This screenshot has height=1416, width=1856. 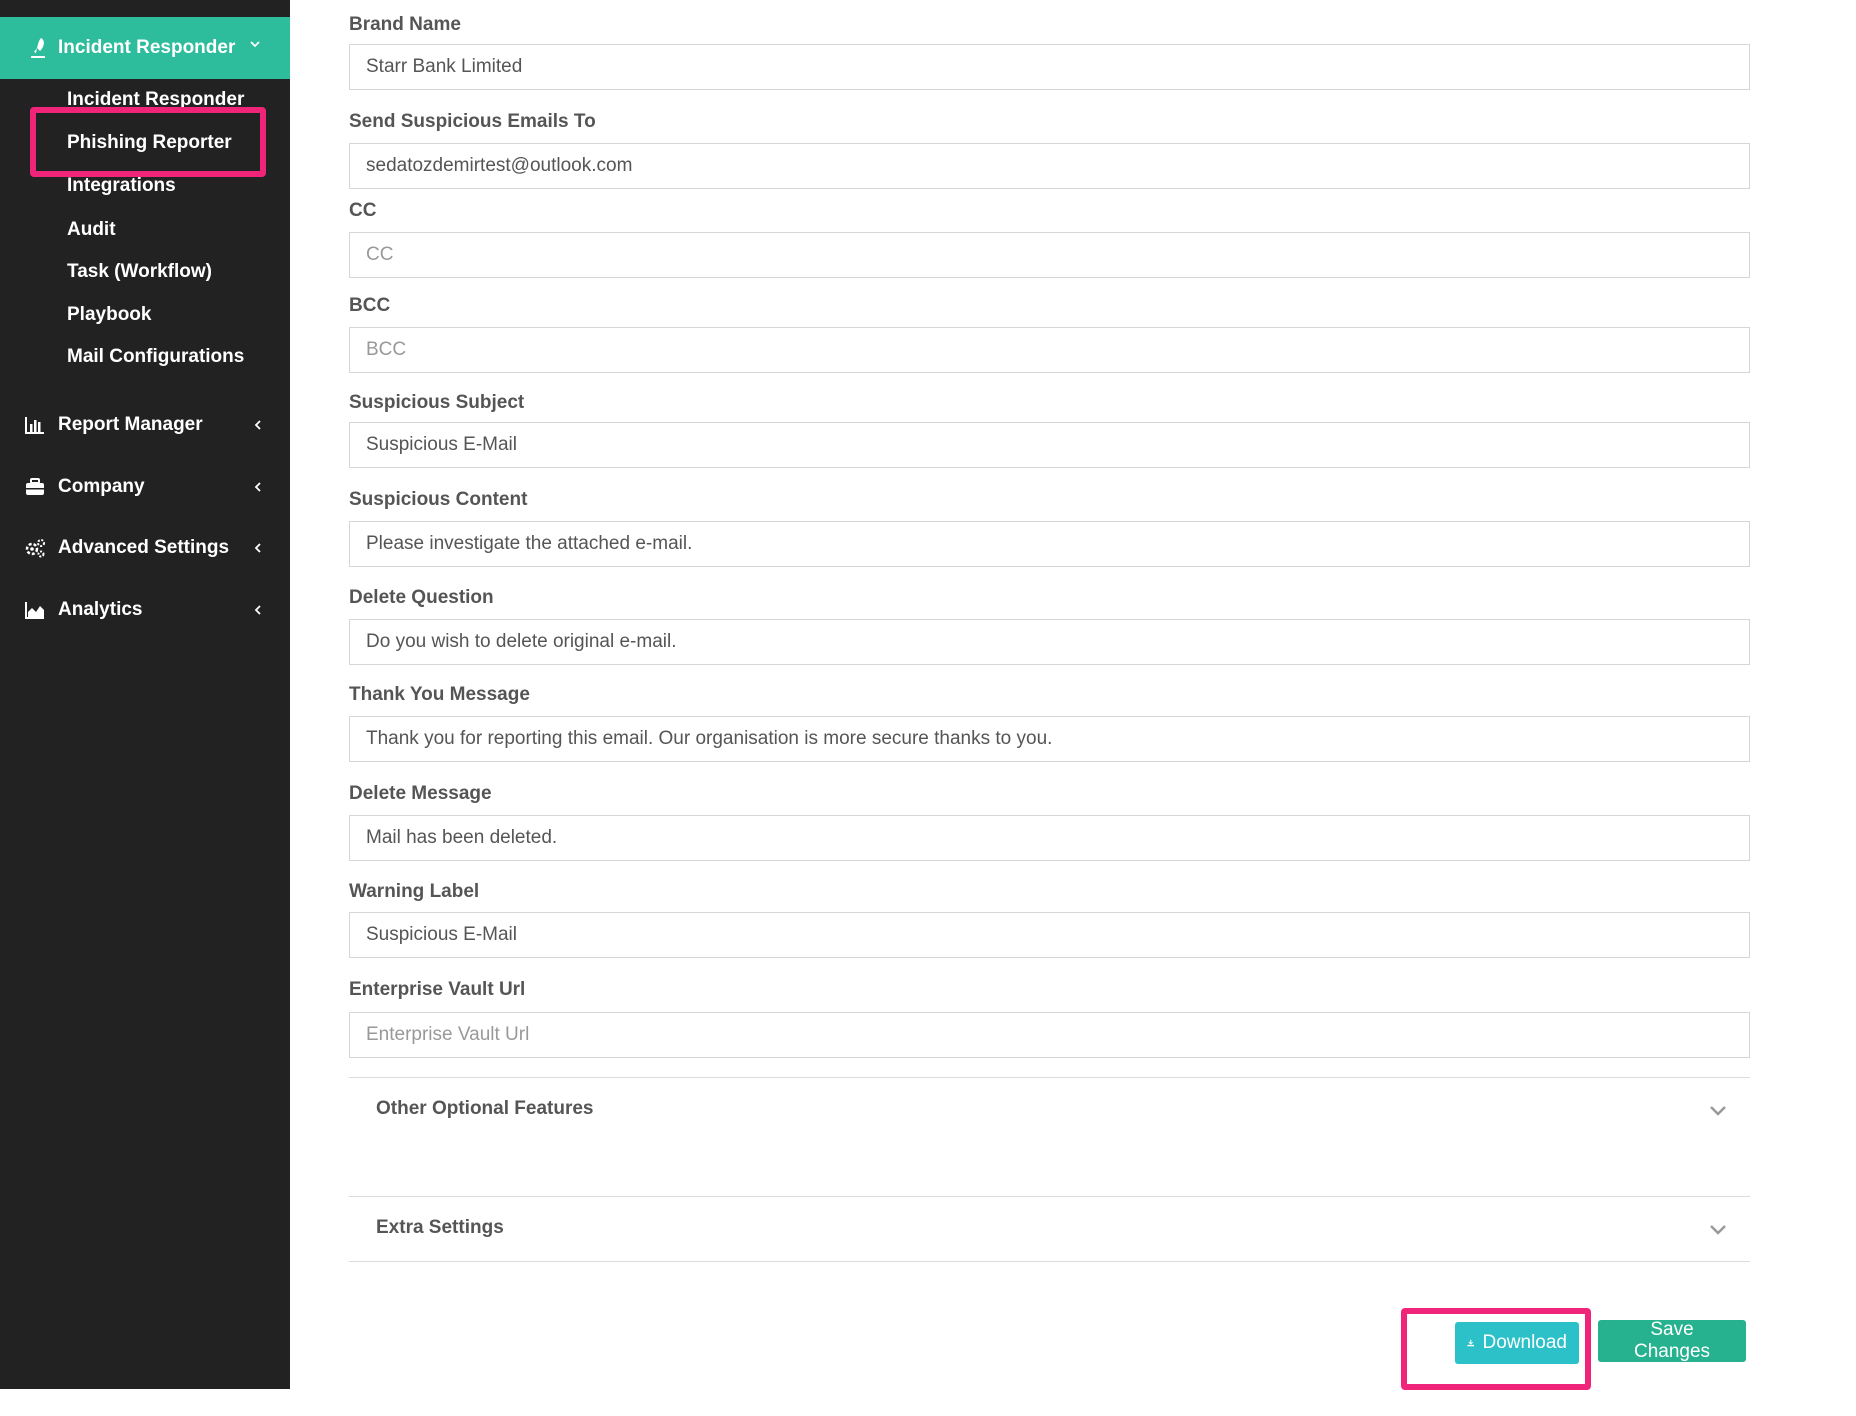 What do you see at coordinates (370, 305) in the screenshot?
I see `bcc-label: BCC` at bounding box center [370, 305].